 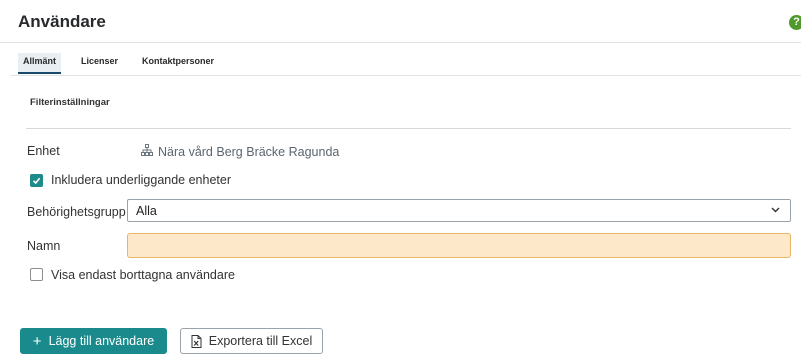 What do you see at coordinates (146, 211) in the screenshot?
I see `permission-group-value: Alla` at bounding box center [146, 211].